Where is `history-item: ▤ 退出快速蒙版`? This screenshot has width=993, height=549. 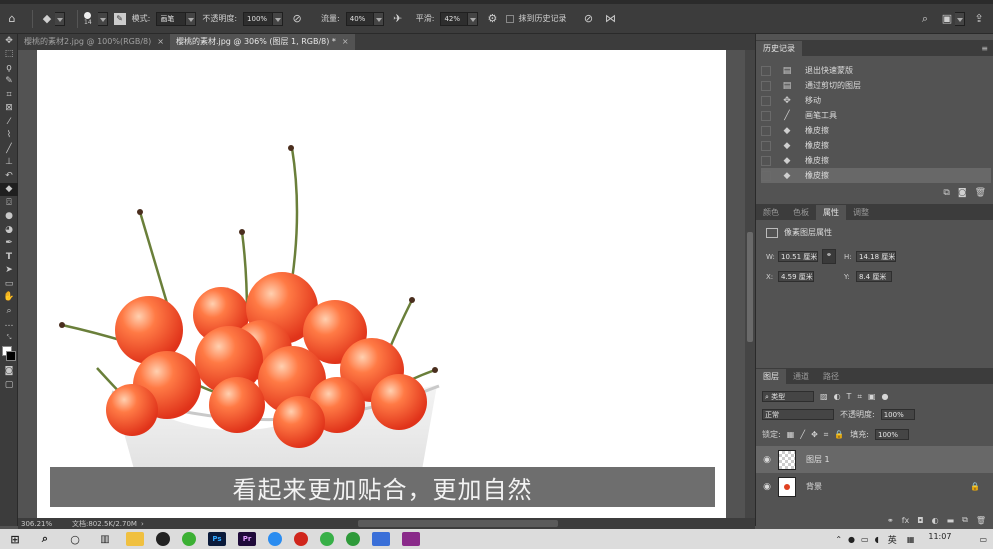 history-item: ▤ 退出快速蒙版 is located at coordinates (876, 70).